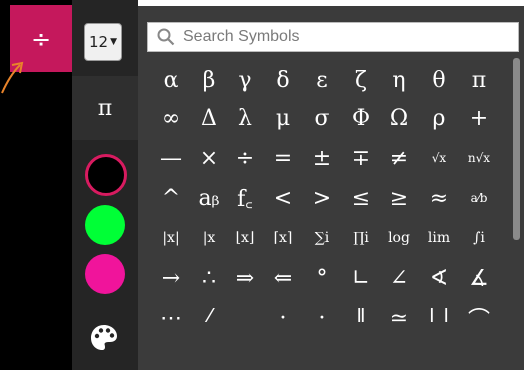 The height and width of the screenshot is (370, 524). What do you see at coordinates (399, 310) in the screenshot?
I see `symbol-button: ≃` at bounding box center [399, 310].